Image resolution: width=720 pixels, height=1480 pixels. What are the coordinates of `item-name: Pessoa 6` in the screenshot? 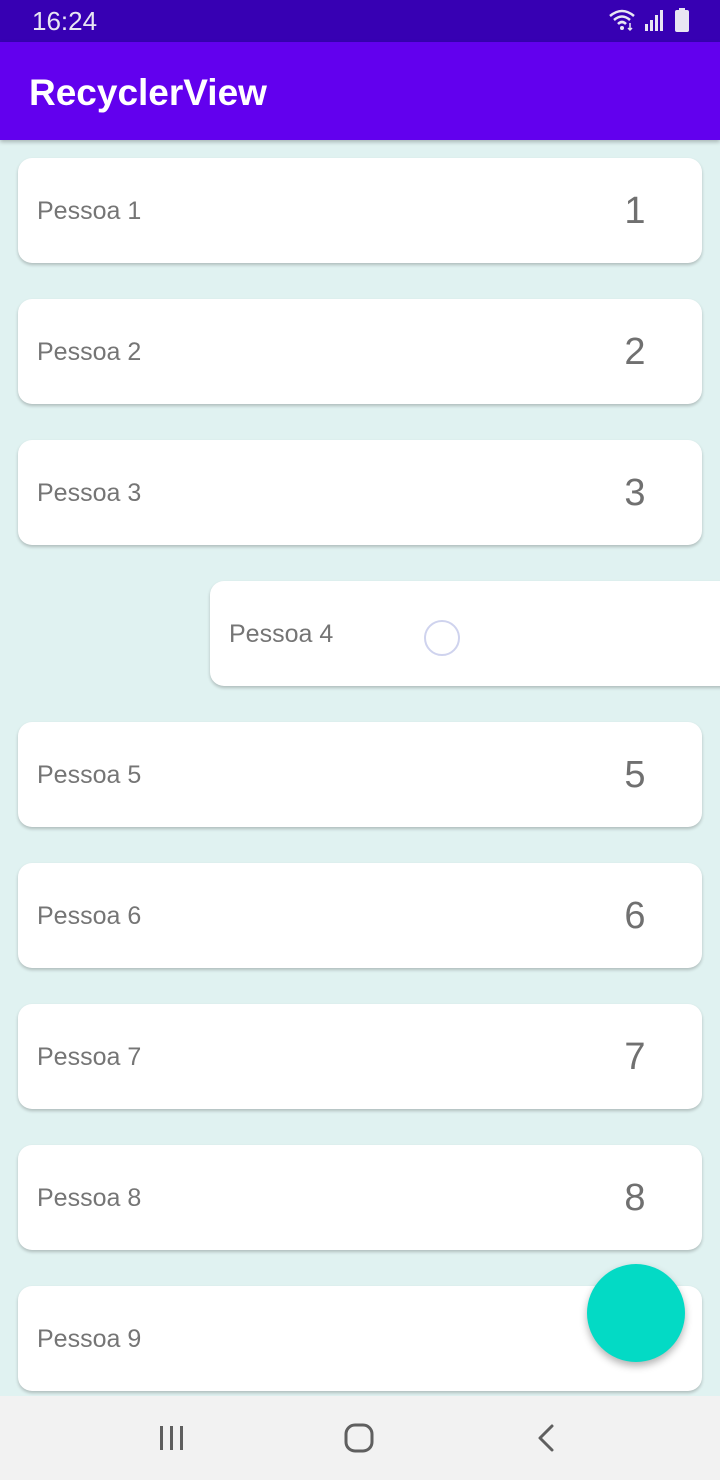 It's located at (89, 916).